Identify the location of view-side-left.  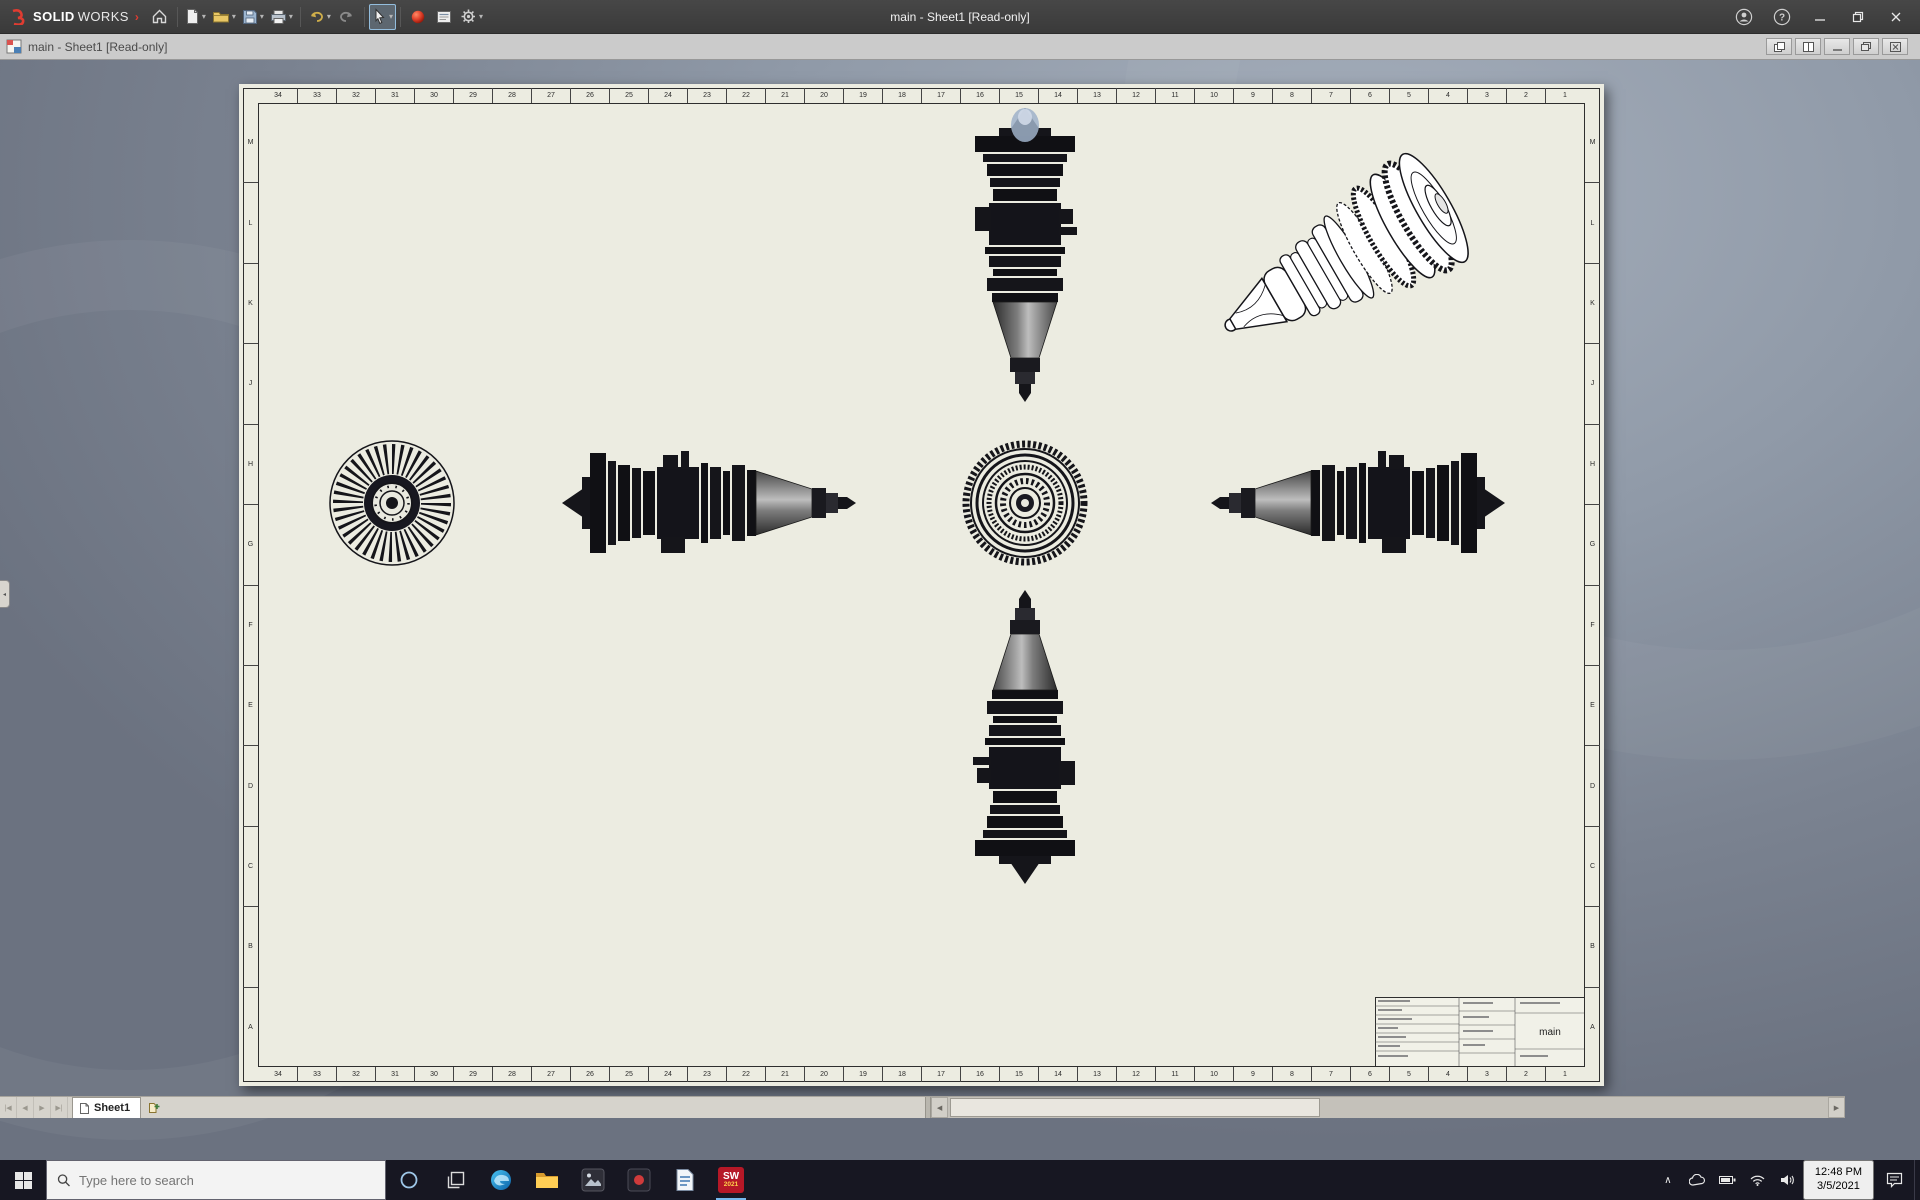
(709, 502).